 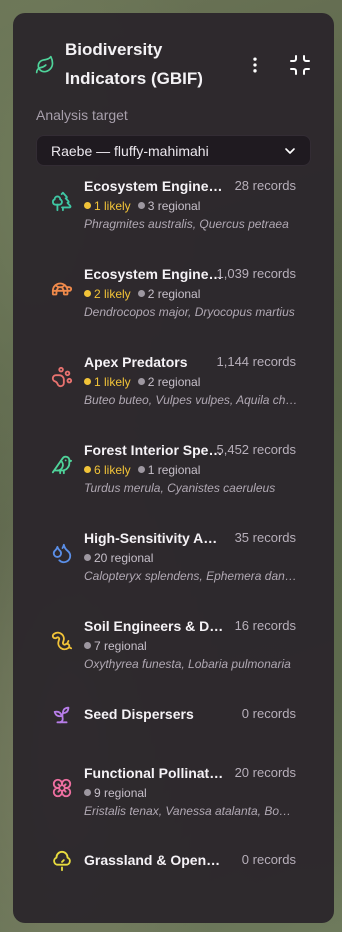 I want to click on likely-count: 6 likely, so click(x=112, y=469).